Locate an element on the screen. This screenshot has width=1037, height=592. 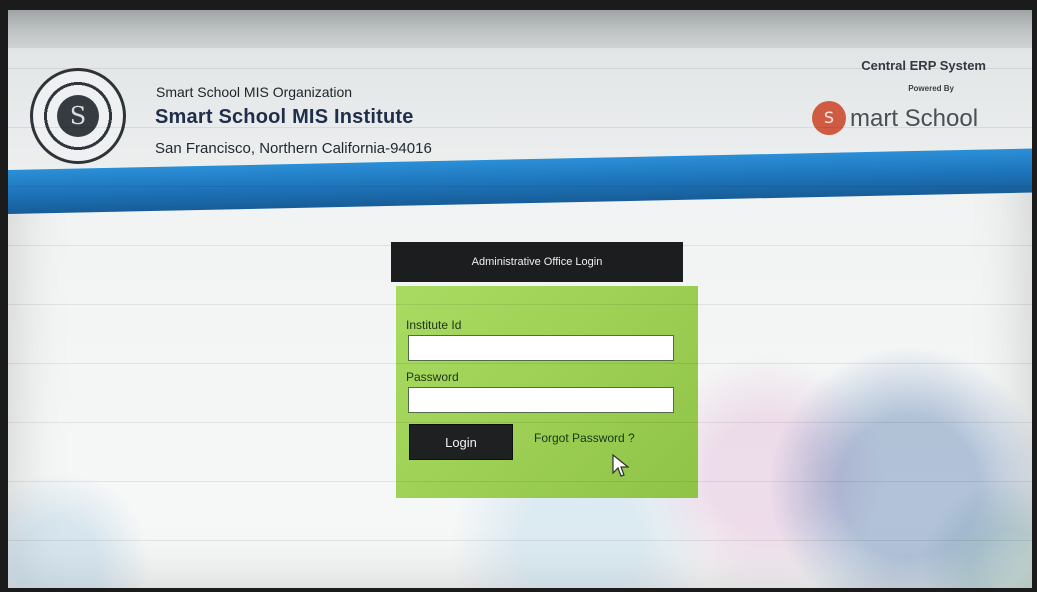
erp-system-title: Central ERP System is located at coordinates (923, 65).